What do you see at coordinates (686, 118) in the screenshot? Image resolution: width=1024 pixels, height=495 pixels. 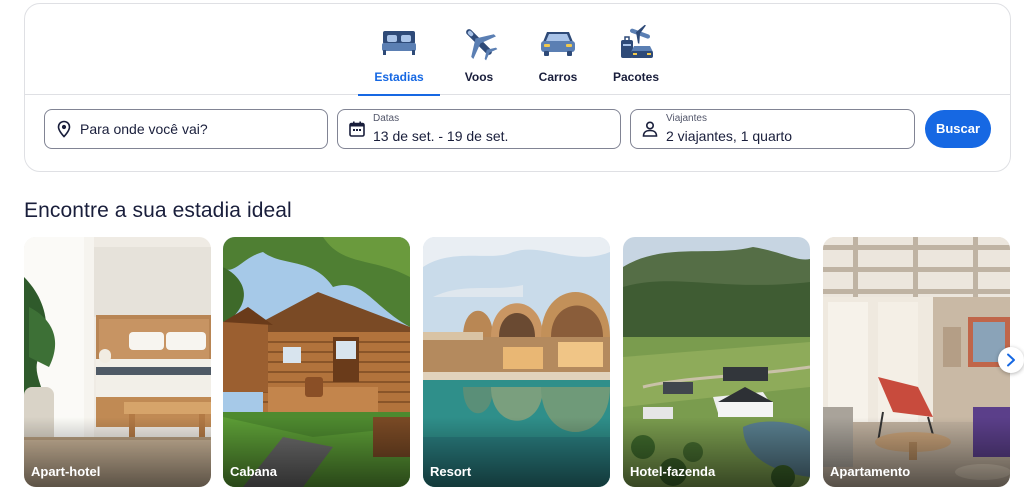 I see `travelers-label: Viajantes` at bounding box center [686, 118].